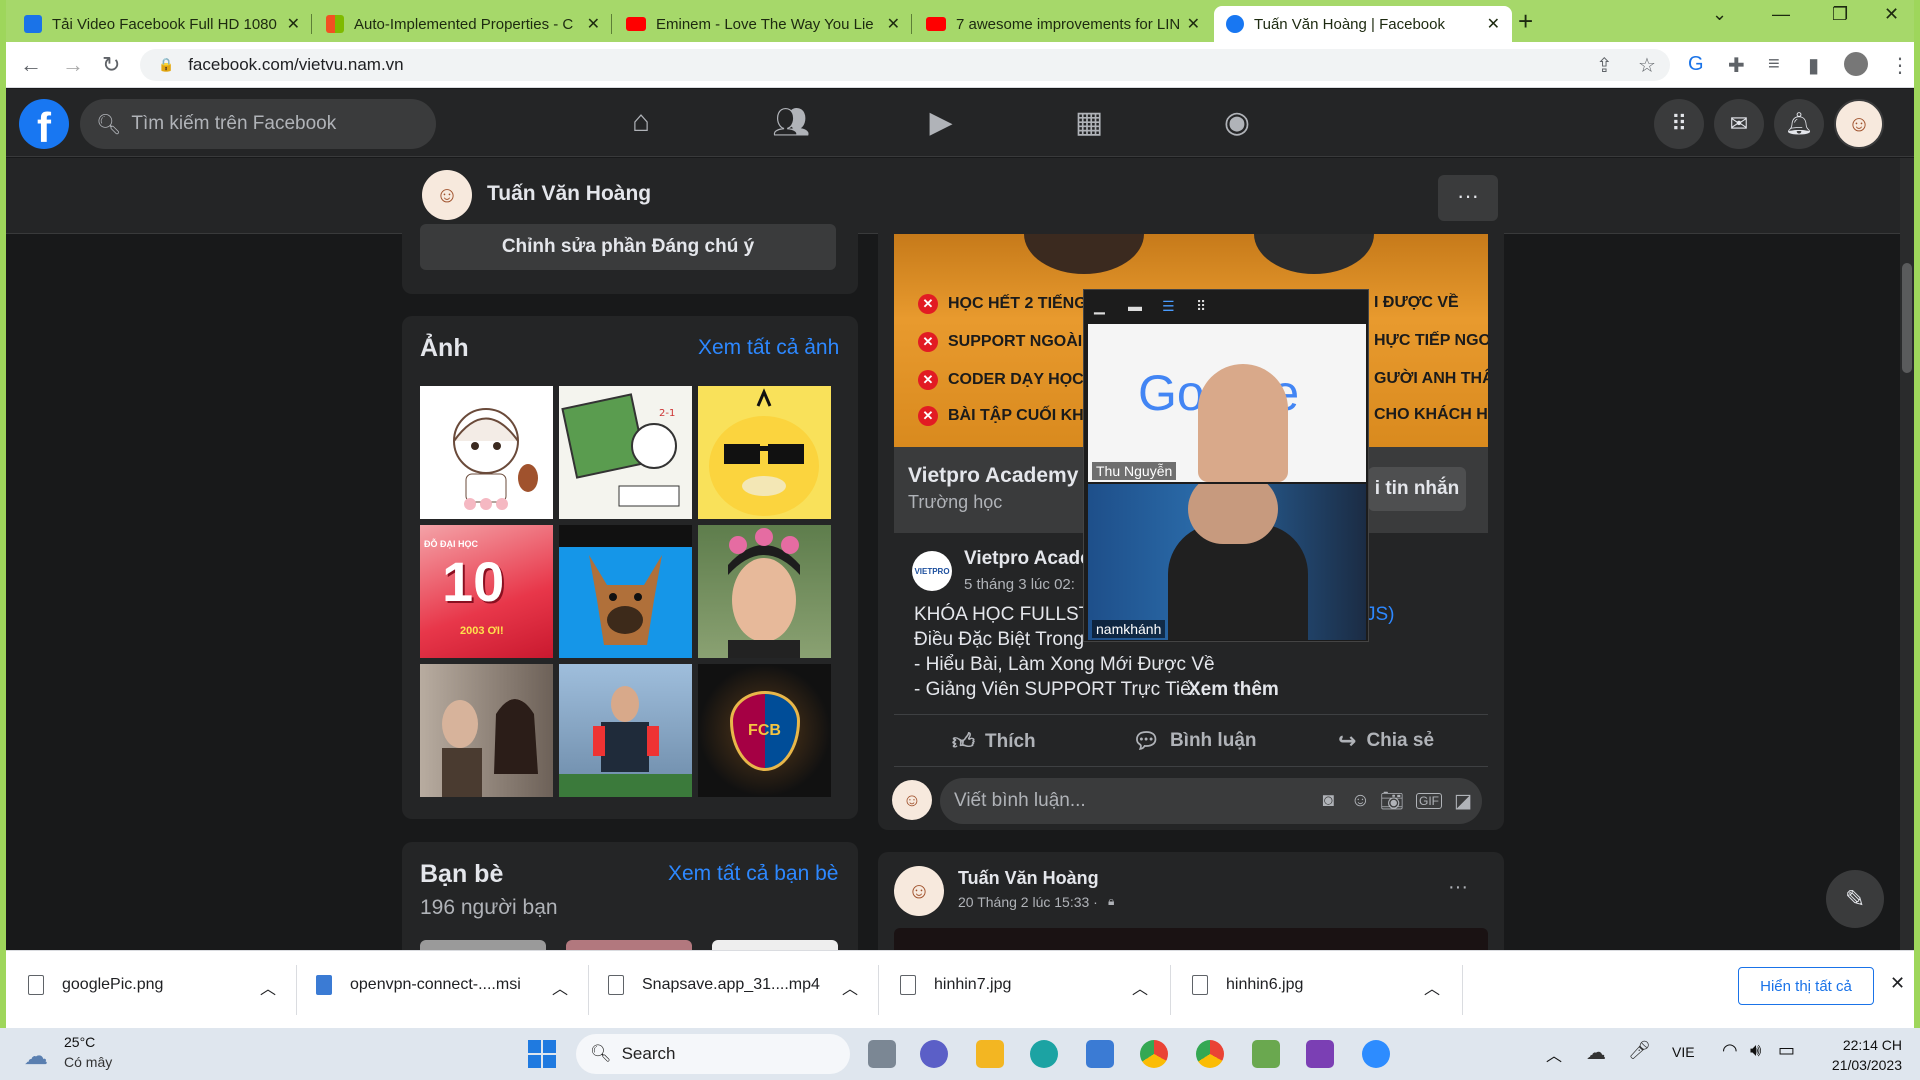 This screenshot has width=1920, height=1080. What do you see at coordinates (1237, 122) in the screenshot?
I see `groups-icon: ◉` at bounding box center [1237, 122].